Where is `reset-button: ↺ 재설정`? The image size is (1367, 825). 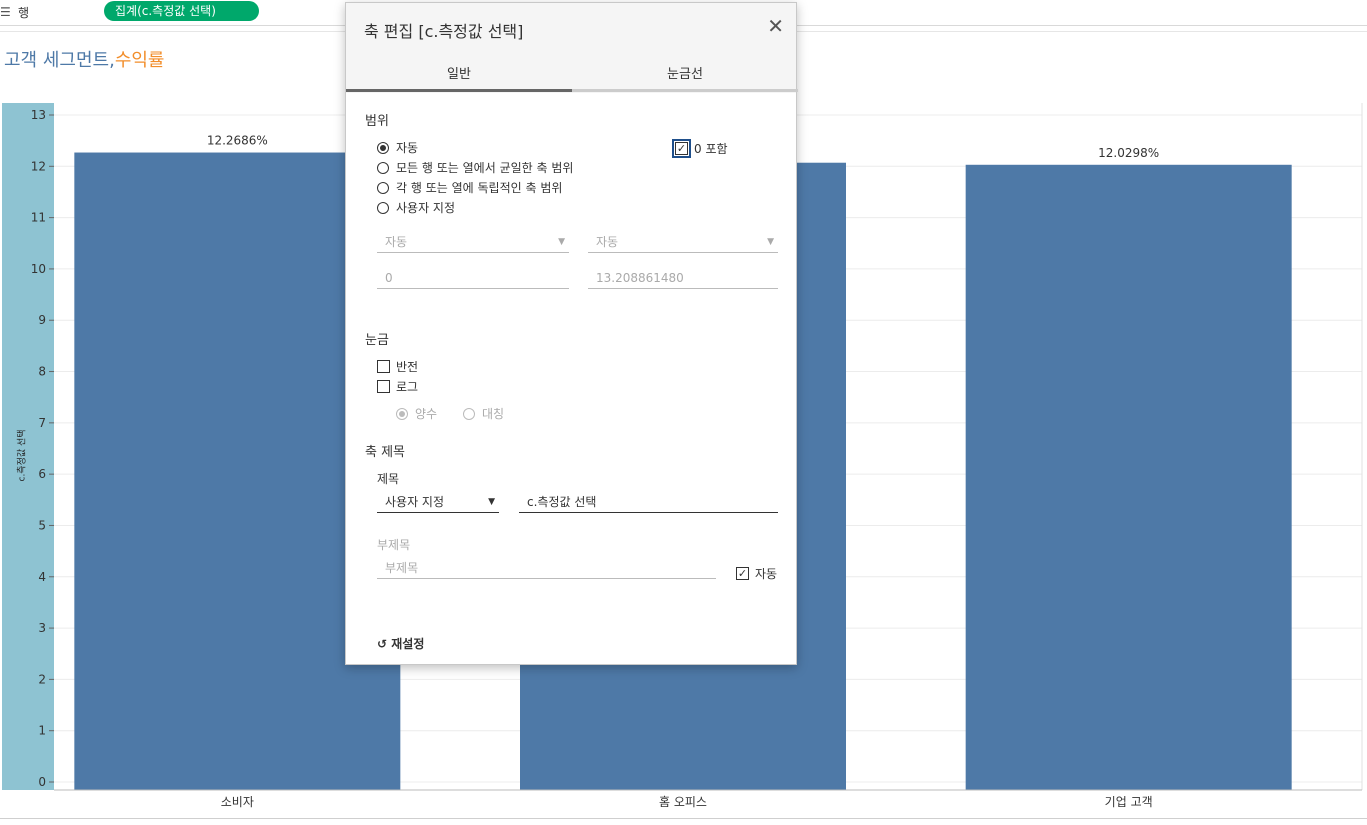 reset-button: ↺ 재설정 is located at coordinates (400, 643).